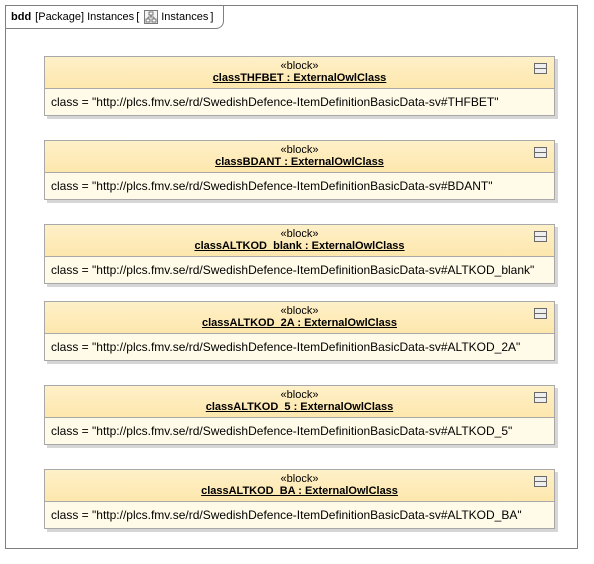  What do you see at coordinates (299, 162) in the screenshot?
I see `block-name: classBDANT : ExternalOwlClass` at bounding box center [299, 162].